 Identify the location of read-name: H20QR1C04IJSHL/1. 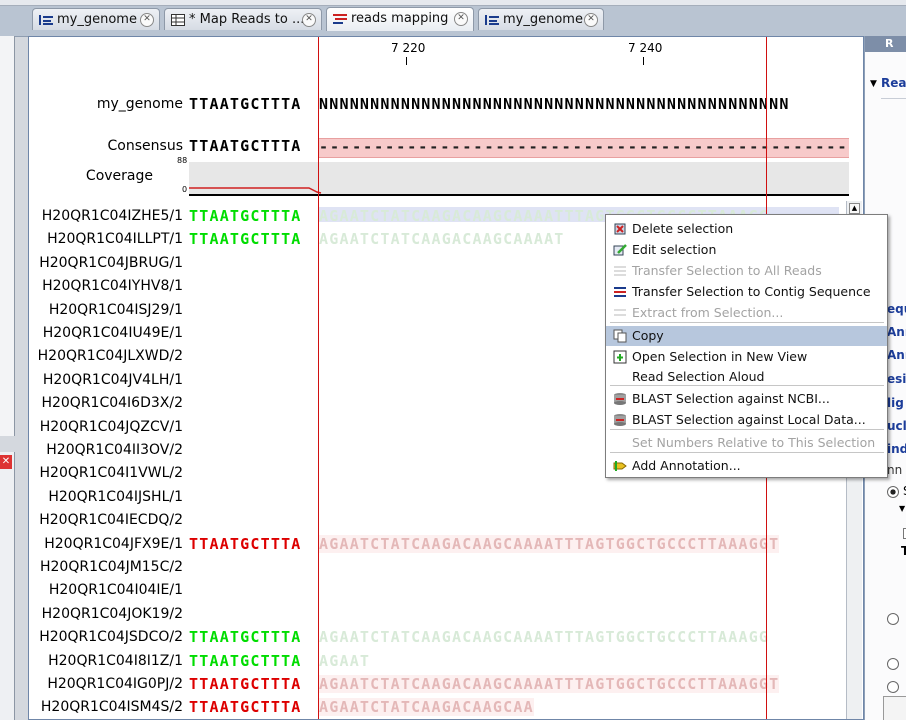
(107, 497).